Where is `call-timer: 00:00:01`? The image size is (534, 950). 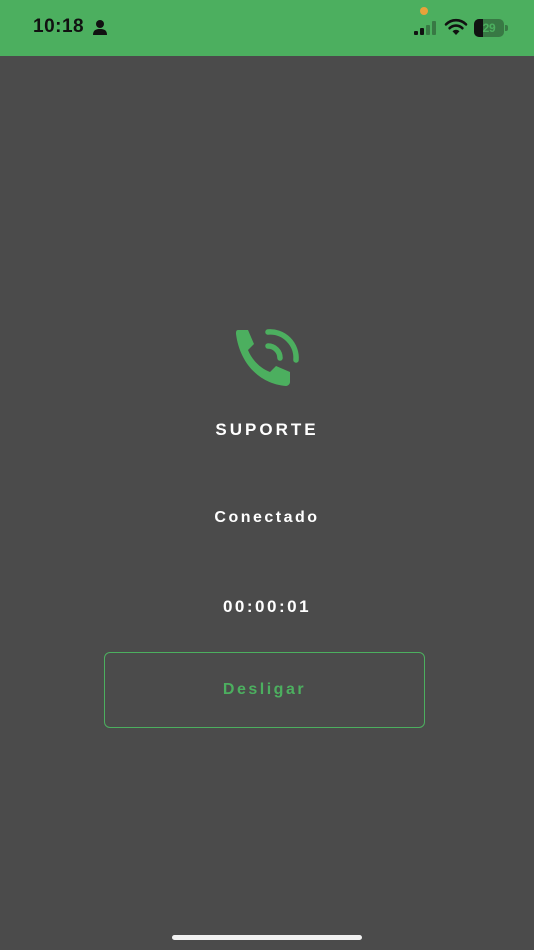
call-timer: 00:00:01 is located at coordinates (267, 606).